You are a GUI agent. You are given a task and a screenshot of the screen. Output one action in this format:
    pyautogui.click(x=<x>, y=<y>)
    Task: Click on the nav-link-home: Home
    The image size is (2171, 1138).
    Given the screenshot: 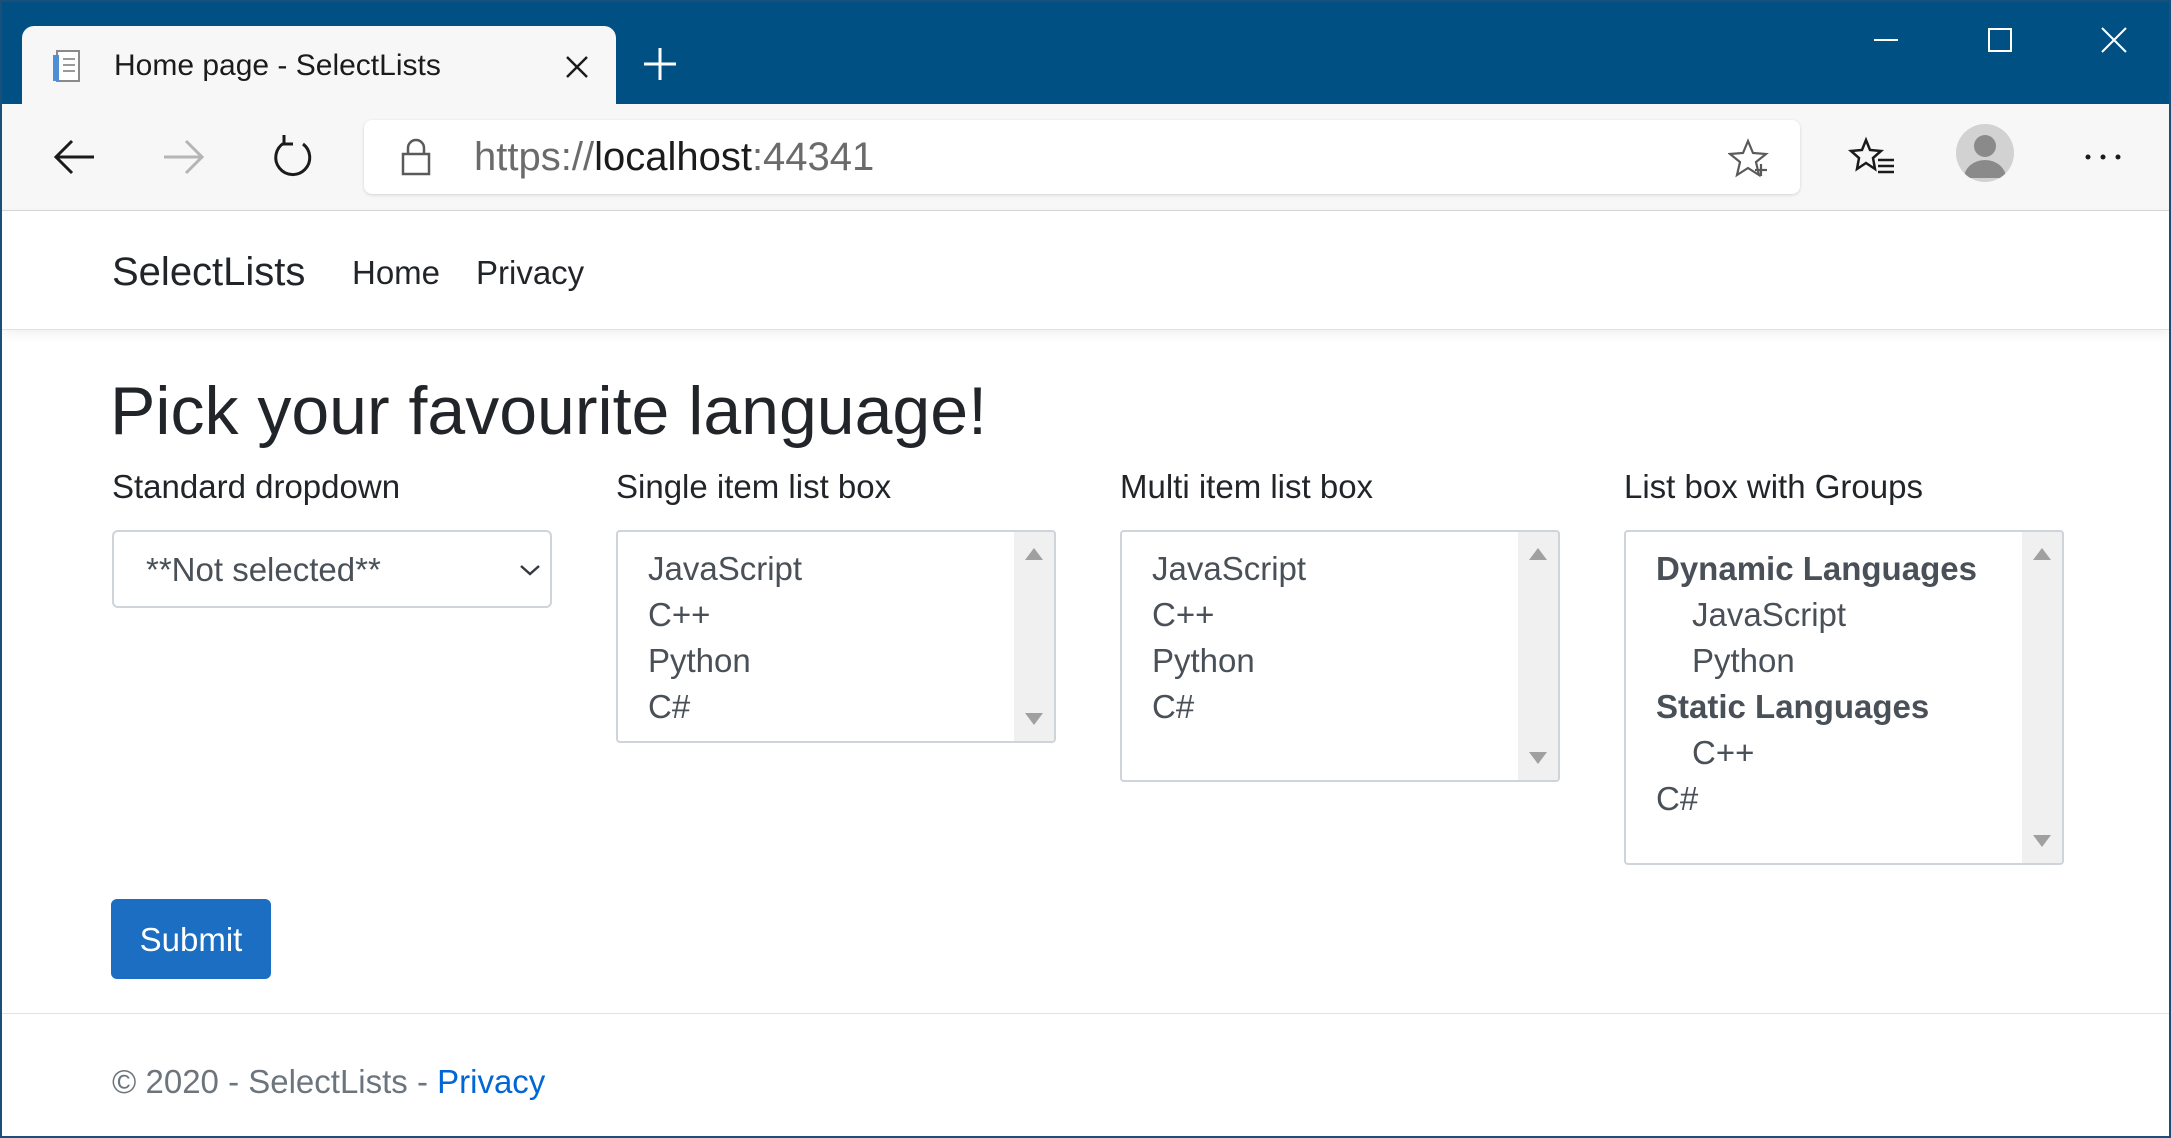 What is the action you would take?
    pyautogui.click(x=396, y=273)
    